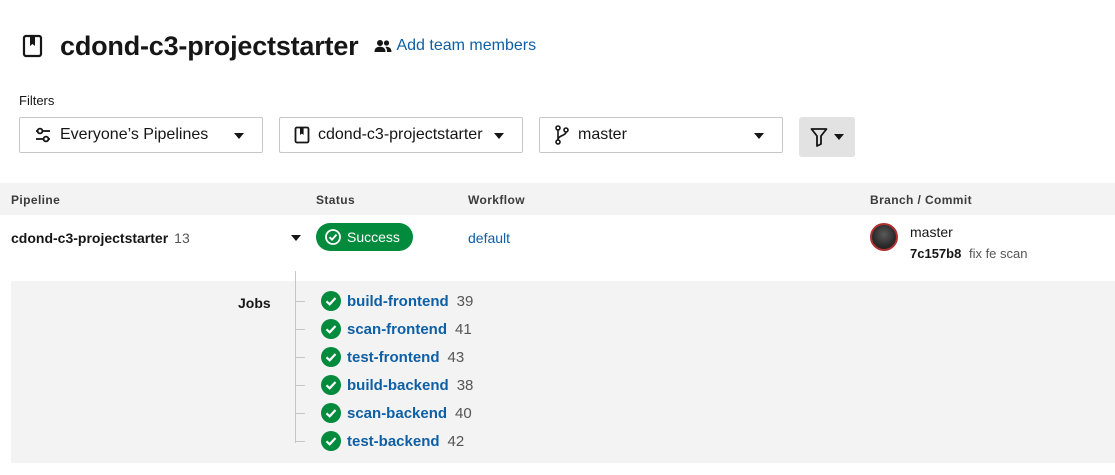 Image resolution: width=1115 pixels, height=475 pixels. Describe the element at coordinates (465, 385) in the screenshot. I see `job-number: 38` at that location.